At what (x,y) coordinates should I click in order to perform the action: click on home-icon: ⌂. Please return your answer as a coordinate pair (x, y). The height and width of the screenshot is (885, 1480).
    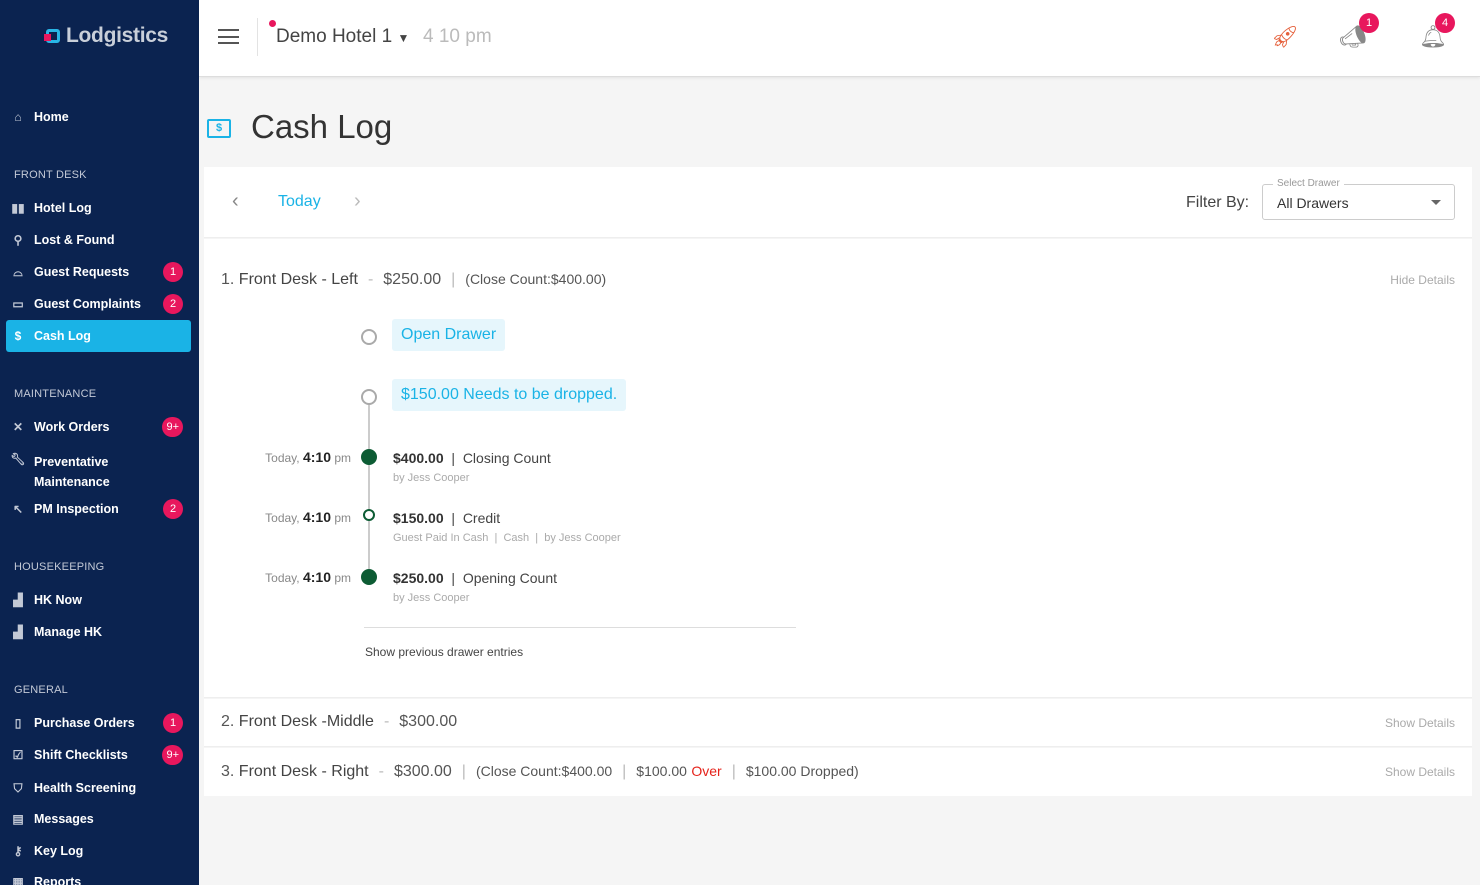
    Looking at the image, I should click on (18, 117).